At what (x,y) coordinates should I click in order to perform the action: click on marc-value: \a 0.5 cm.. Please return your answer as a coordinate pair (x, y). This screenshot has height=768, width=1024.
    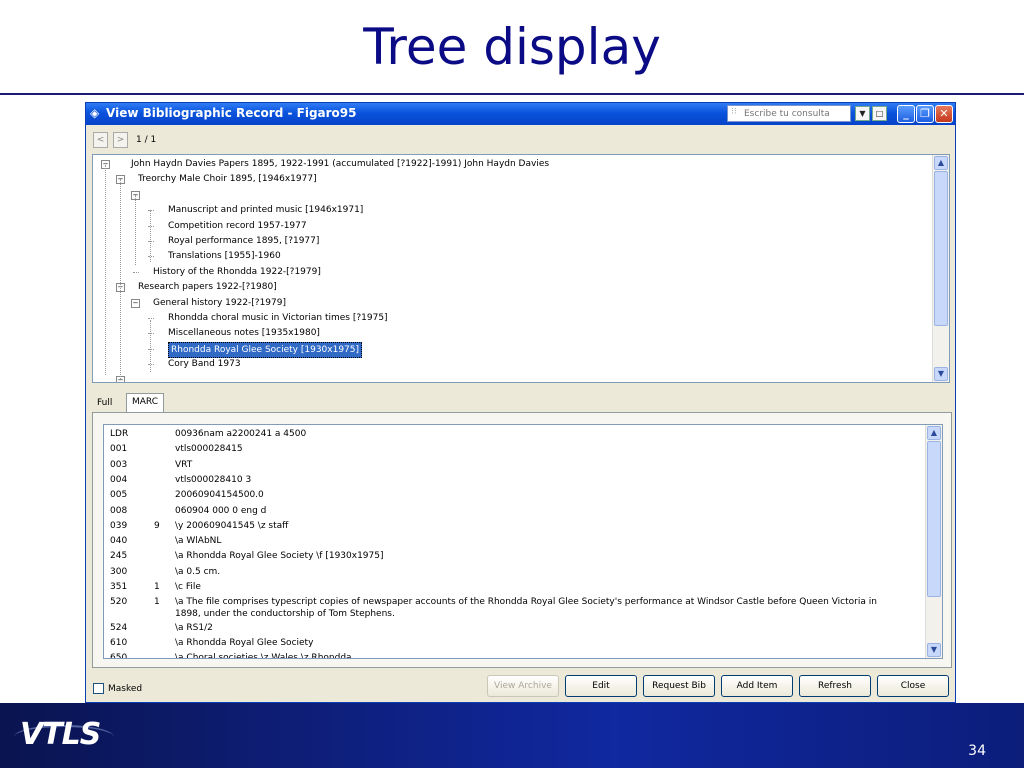
    Looking at the image, I should click on (198, 571).